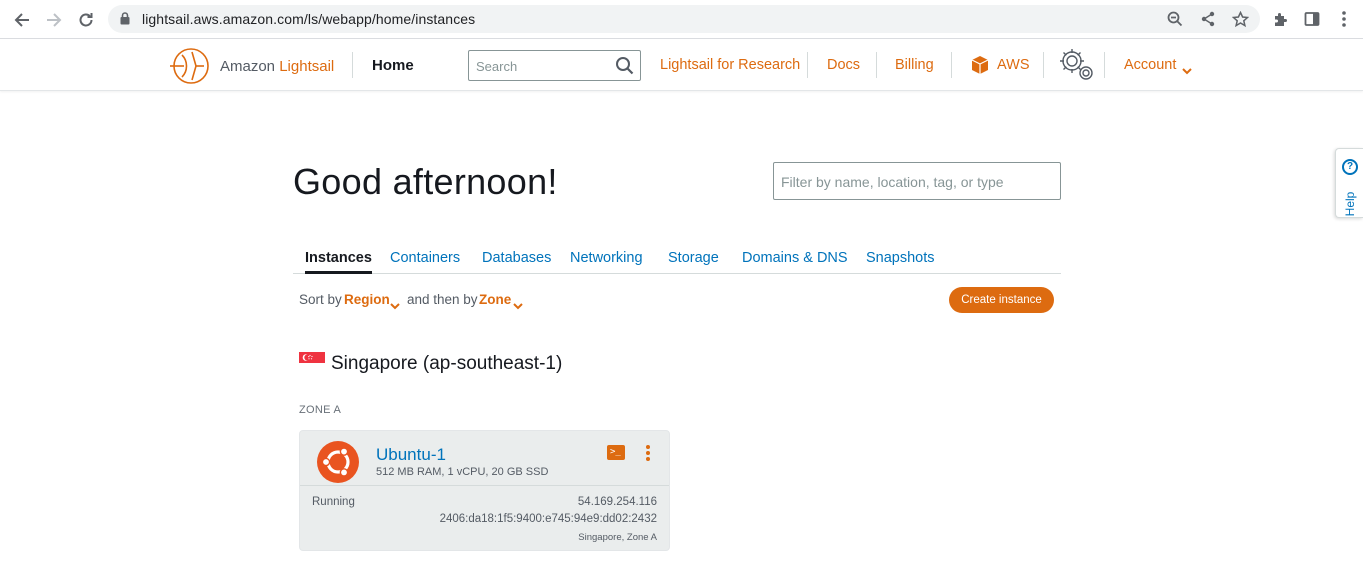  I want to click on account-menu: Account, so click(1150, 65).